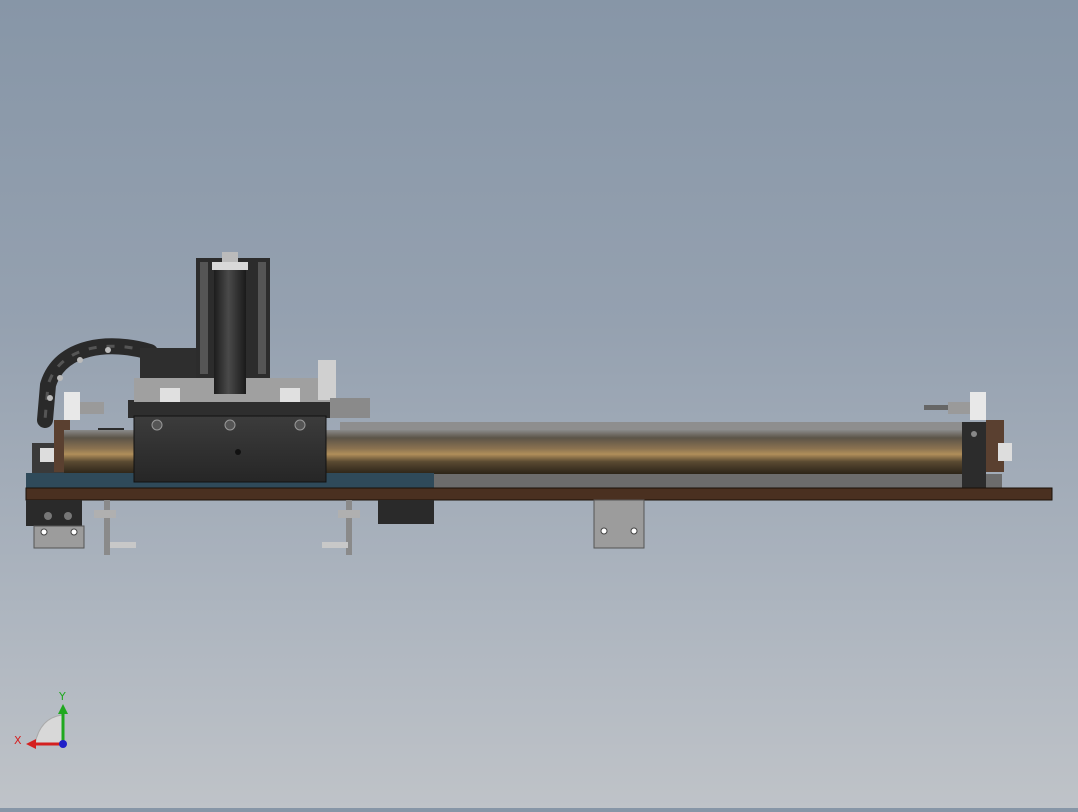  What do you see at coordinates (233, 323) in the screenshot?
I see `vertical-cylinder` at bounding box center [233, 323].